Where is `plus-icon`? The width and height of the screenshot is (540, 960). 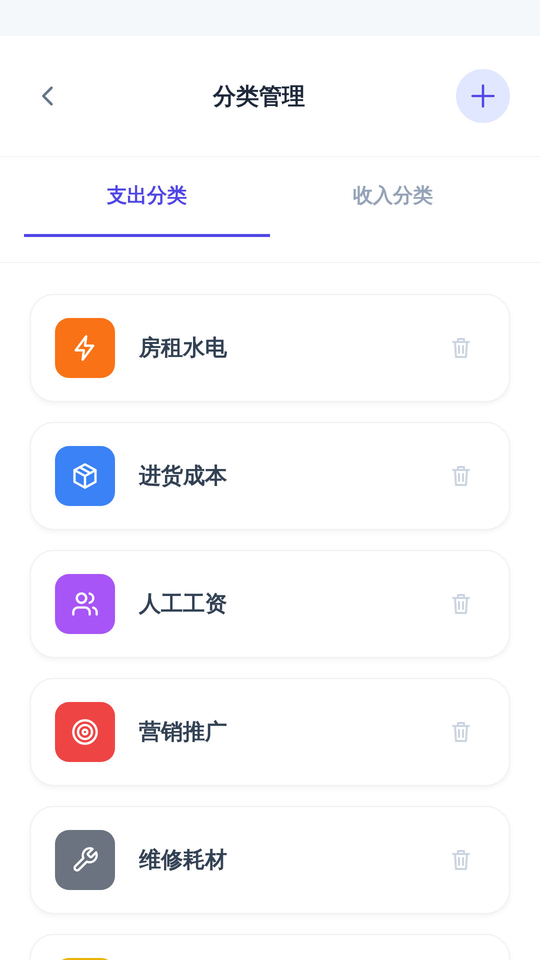
plus-icon is located at coordinates (483, 96).